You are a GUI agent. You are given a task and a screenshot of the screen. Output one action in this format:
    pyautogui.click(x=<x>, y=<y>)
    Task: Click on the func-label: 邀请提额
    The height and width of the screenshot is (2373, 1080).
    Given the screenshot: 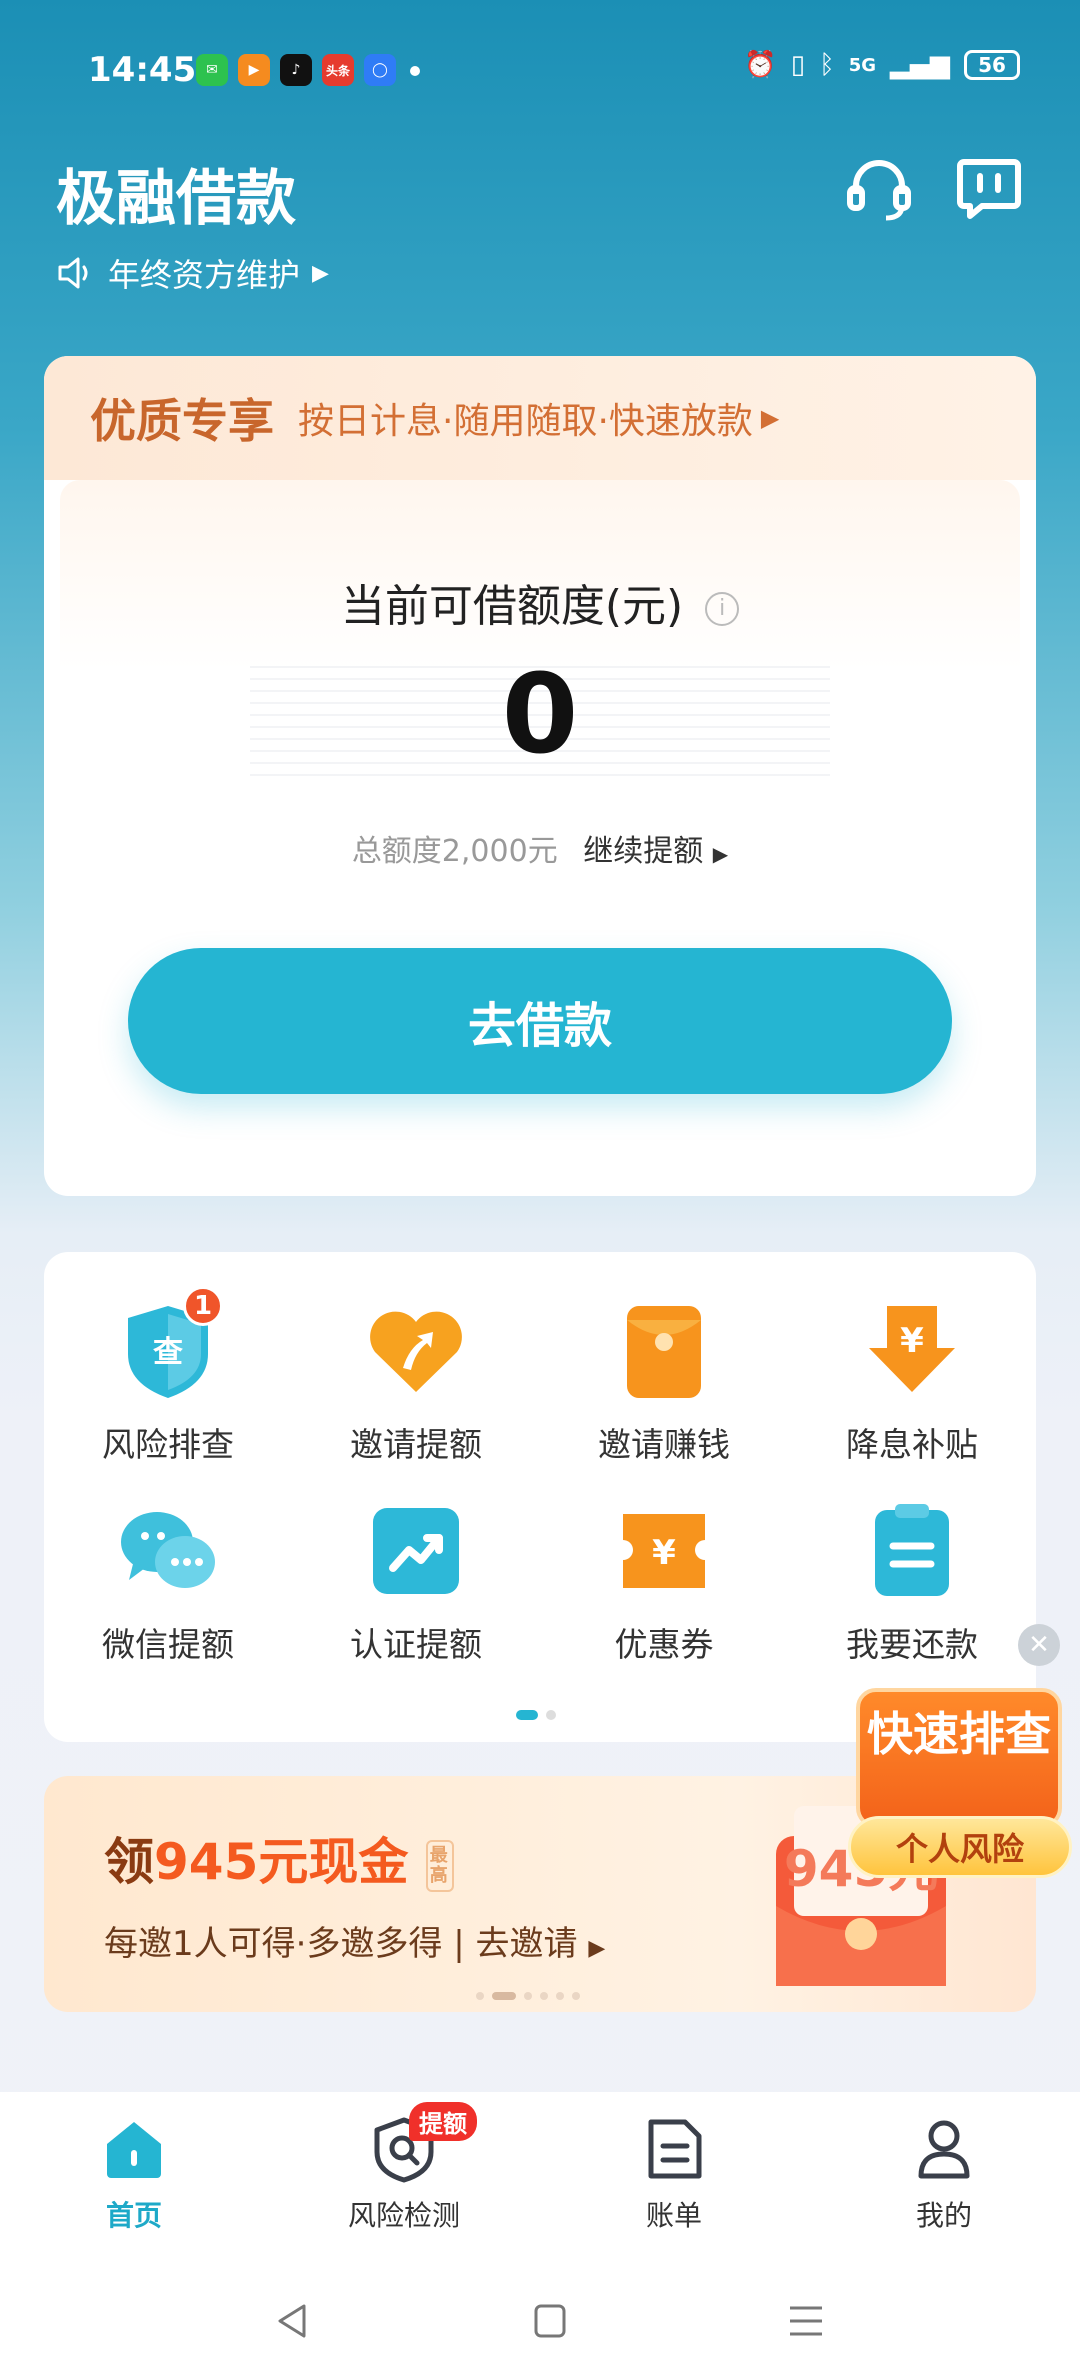 What is the action you would take?
    pyautogui.click(x=416, y=1444)
    